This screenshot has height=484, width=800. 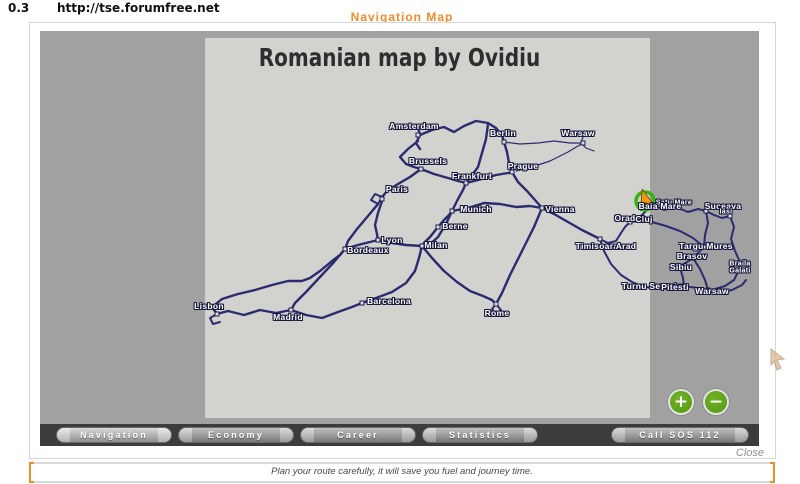 I want to click on city-label-lyon: Lyon, so click(x=392, y=240).